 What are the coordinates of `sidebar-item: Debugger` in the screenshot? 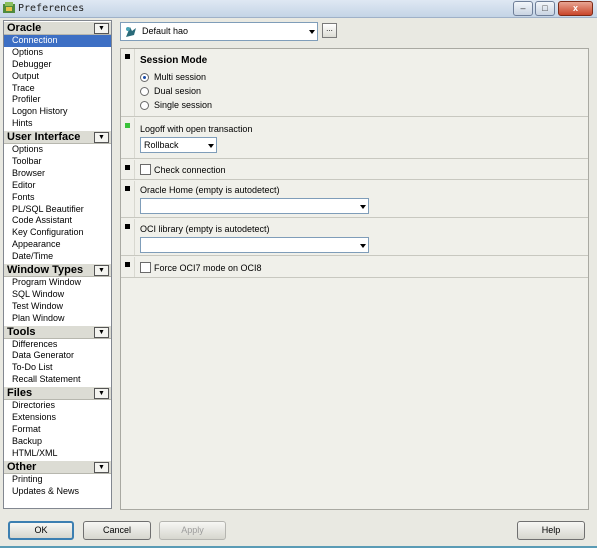 It's located at (57, 65).